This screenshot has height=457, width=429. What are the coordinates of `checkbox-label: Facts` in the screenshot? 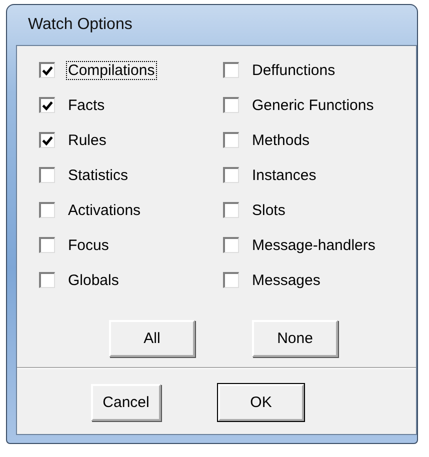 It's located at (86, 105).